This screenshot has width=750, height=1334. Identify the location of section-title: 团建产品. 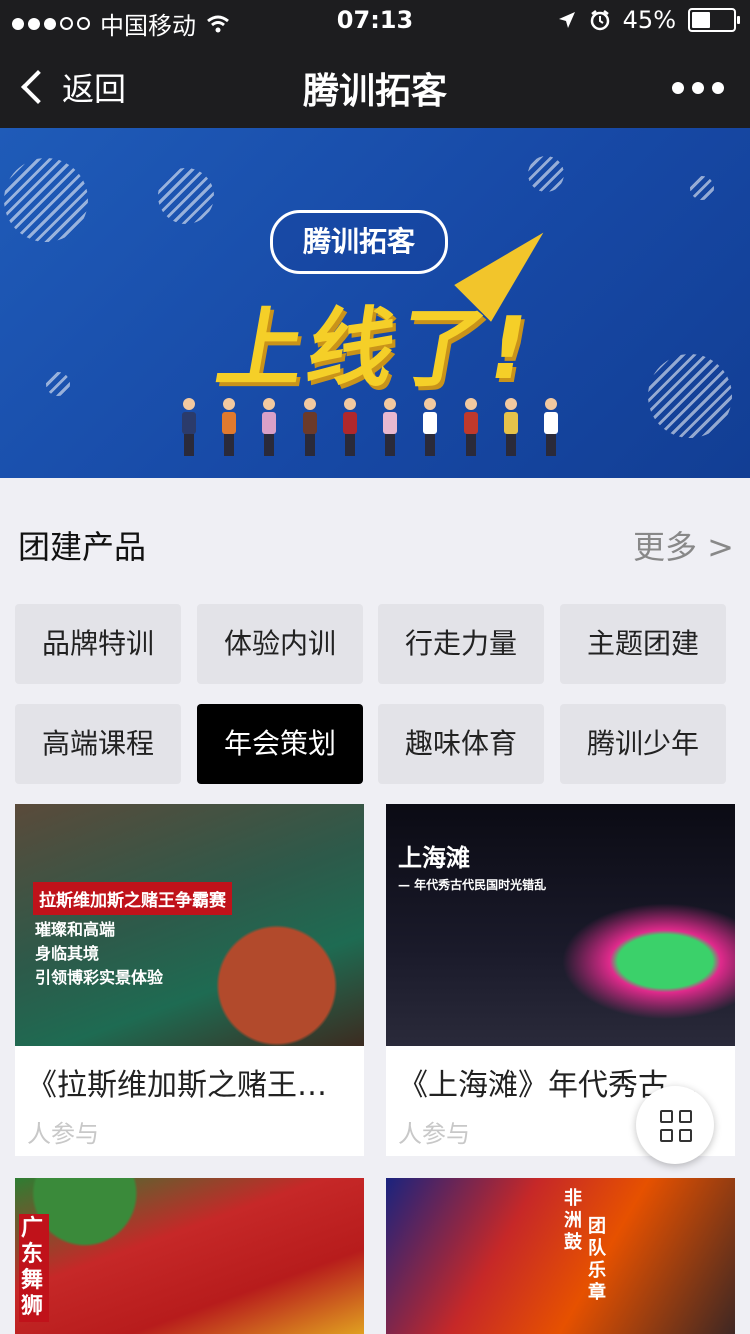
(82, 547).